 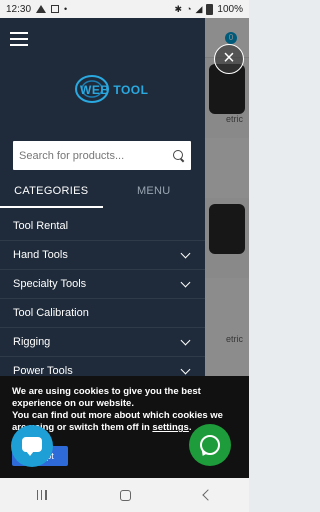 What do you see at coordinates (229, 59) in the screenshot?
I see `close-drawer-button: ×` at bounding box center [229, 59].